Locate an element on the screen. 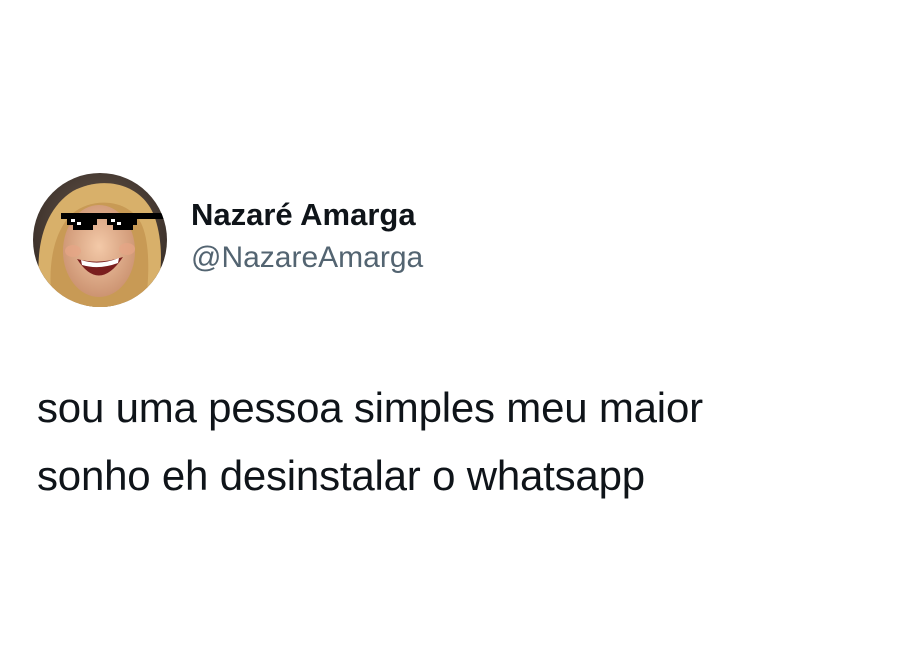 This screenshot has width=900, height=670. avatar-image is located at coordinates (100, 240).